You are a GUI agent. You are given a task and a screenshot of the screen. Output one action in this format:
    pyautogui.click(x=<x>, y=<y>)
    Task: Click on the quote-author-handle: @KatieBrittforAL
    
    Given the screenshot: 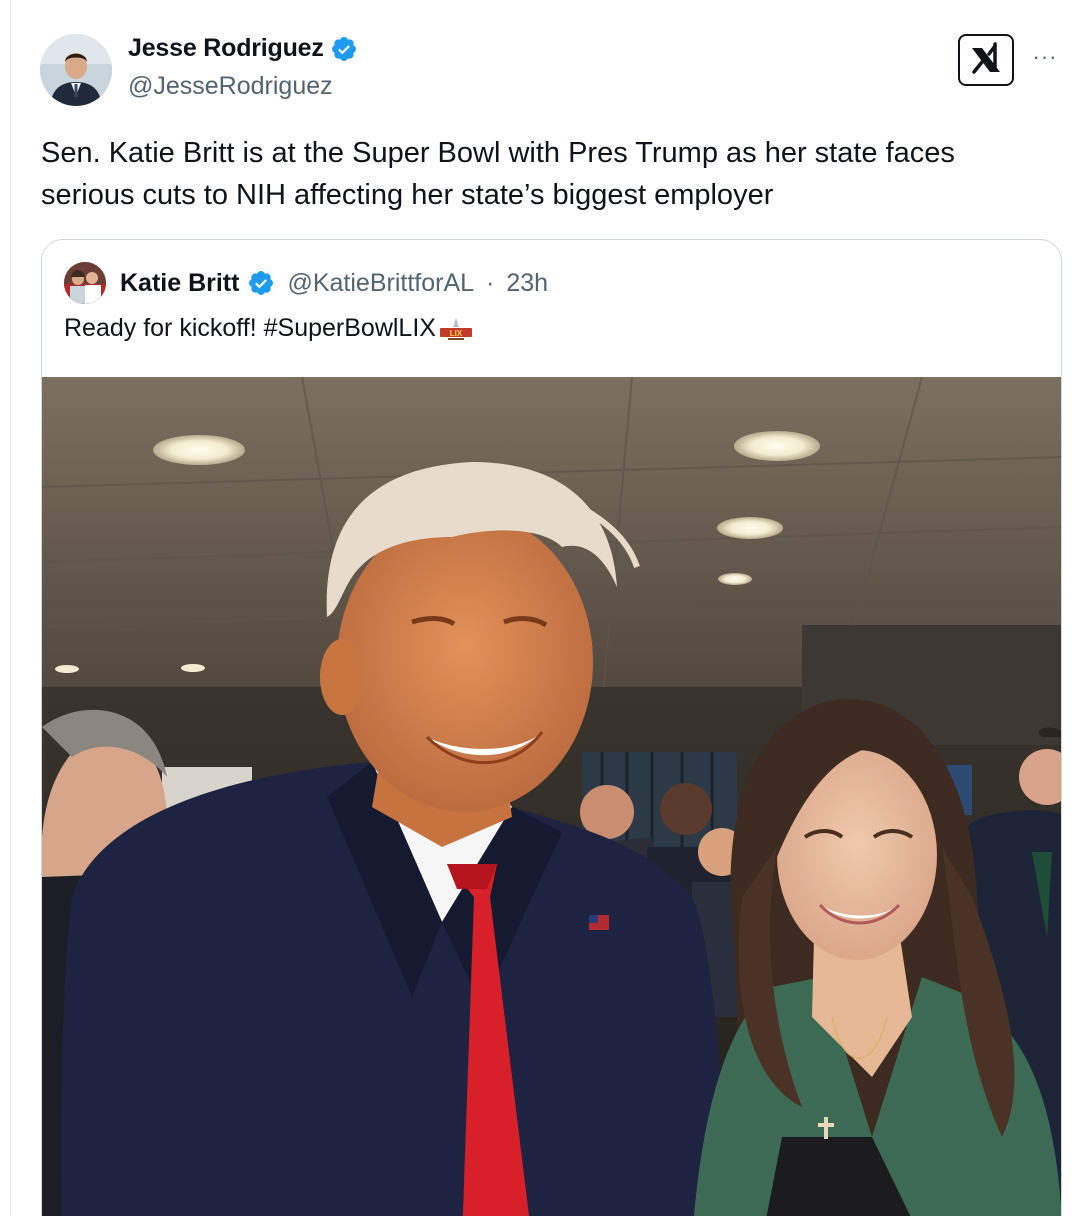 What is the action you would take?
    pyautogui.click(x=380, y=283)
    